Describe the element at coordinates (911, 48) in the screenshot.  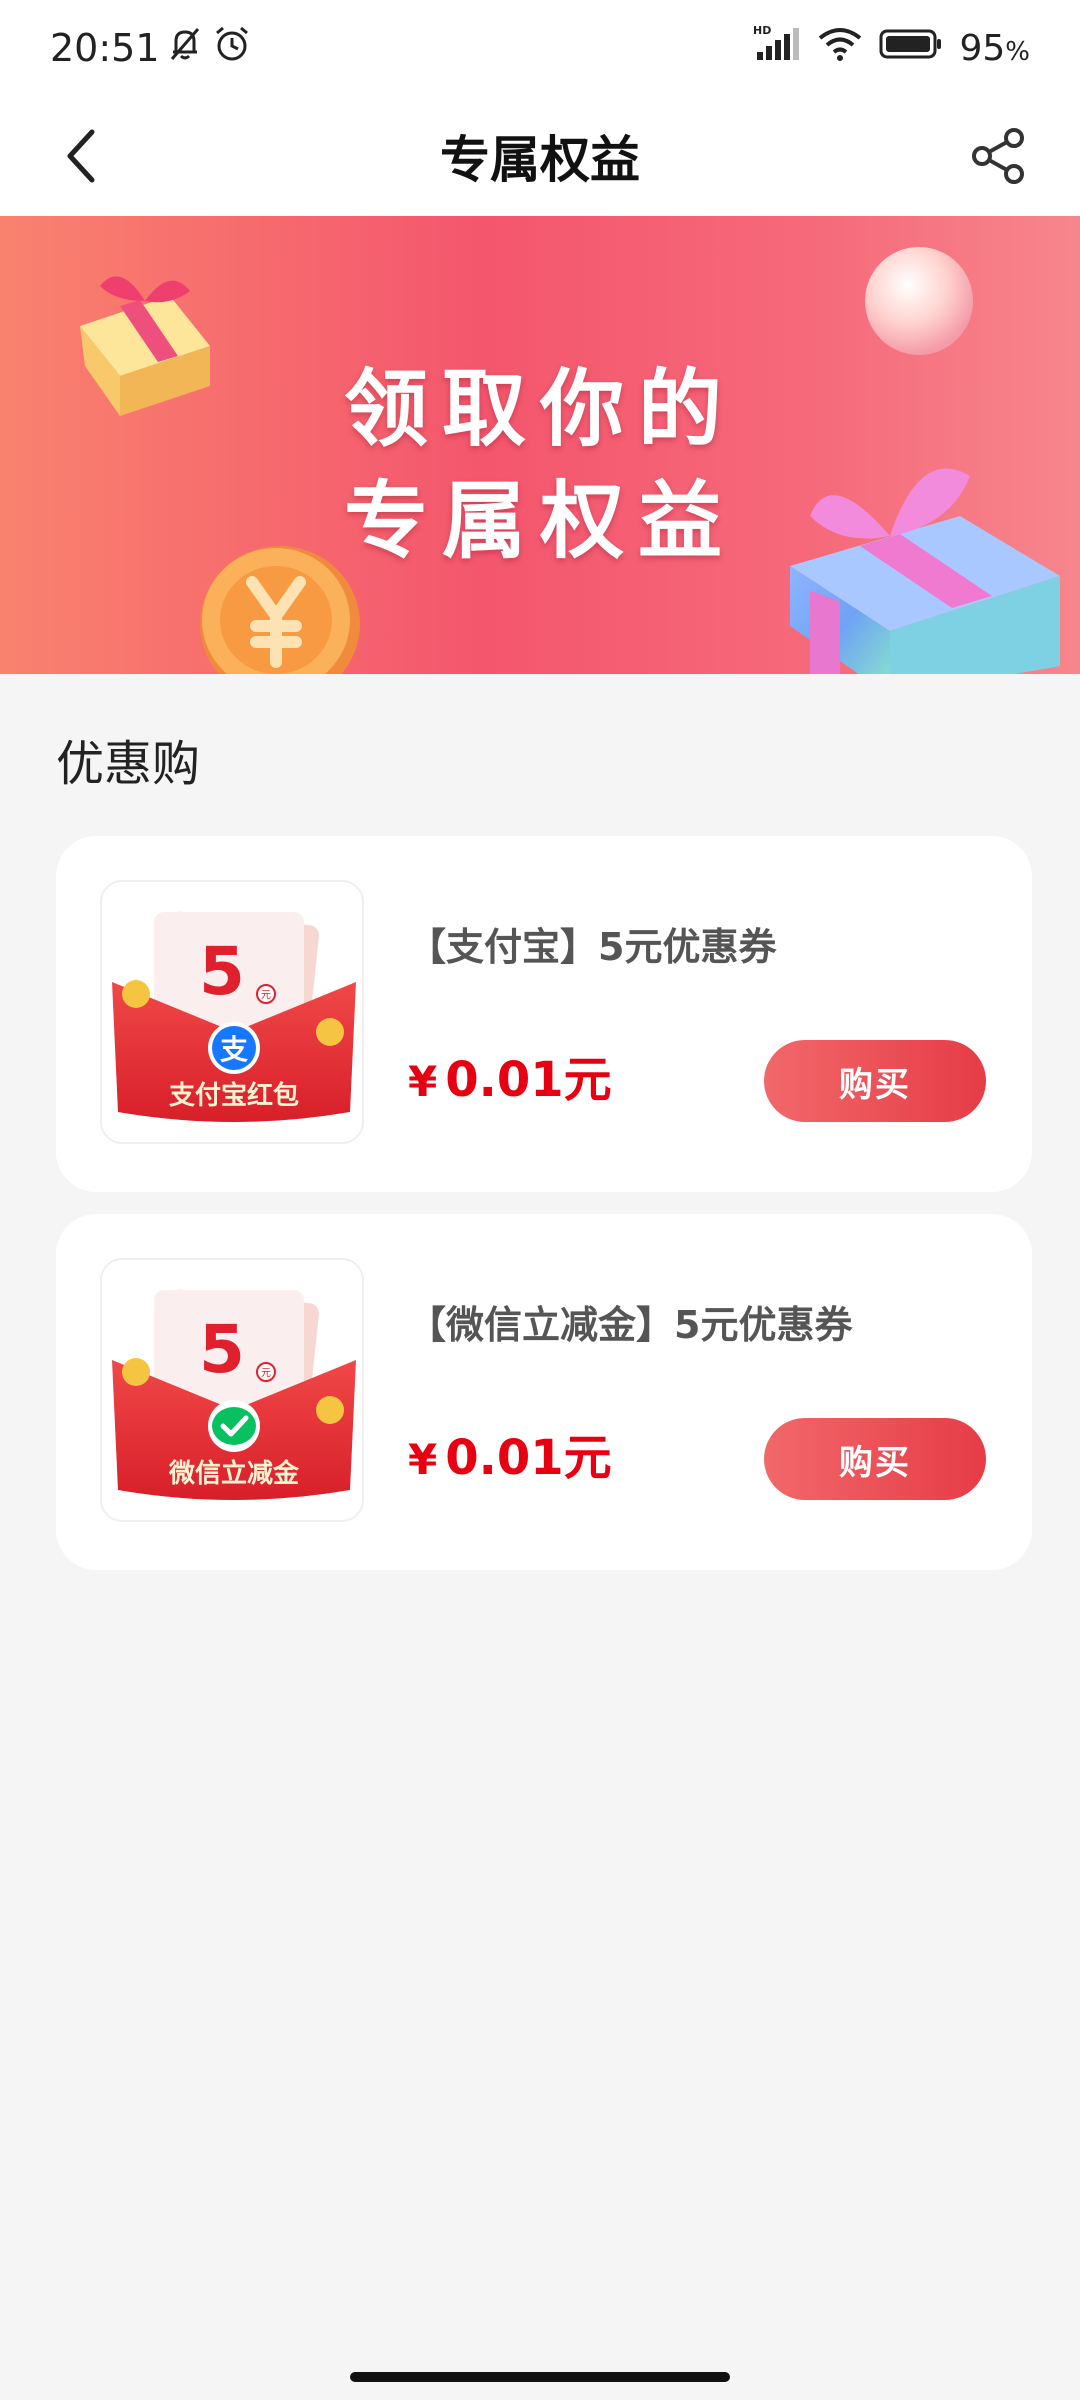
I see `battery-icon` at that location.